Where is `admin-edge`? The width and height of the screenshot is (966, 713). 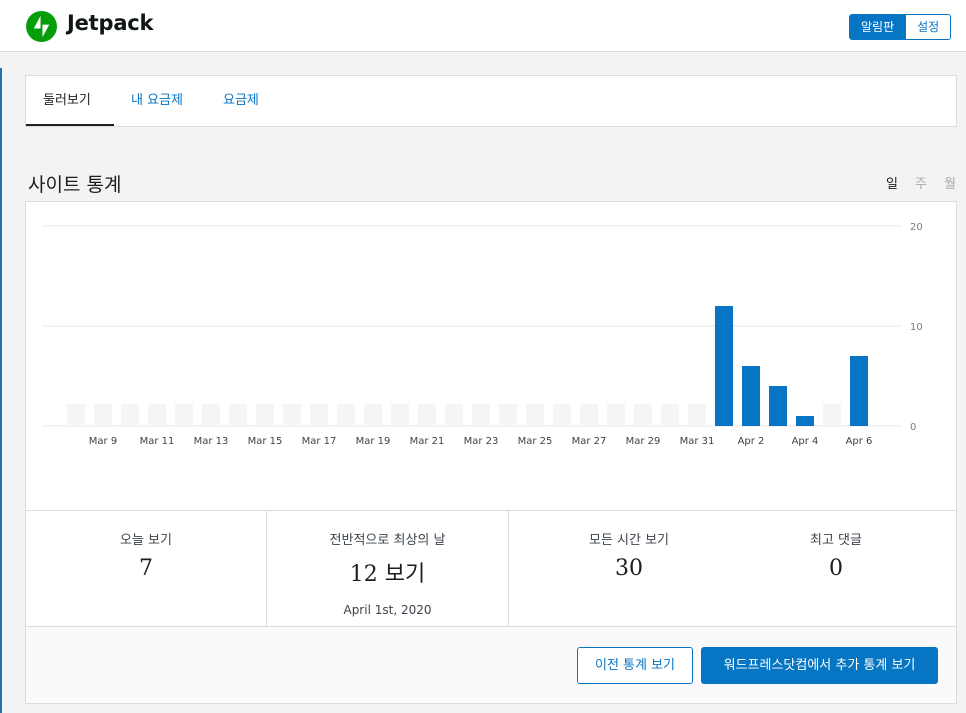 admin-edge is located at coordinates (1, 390).